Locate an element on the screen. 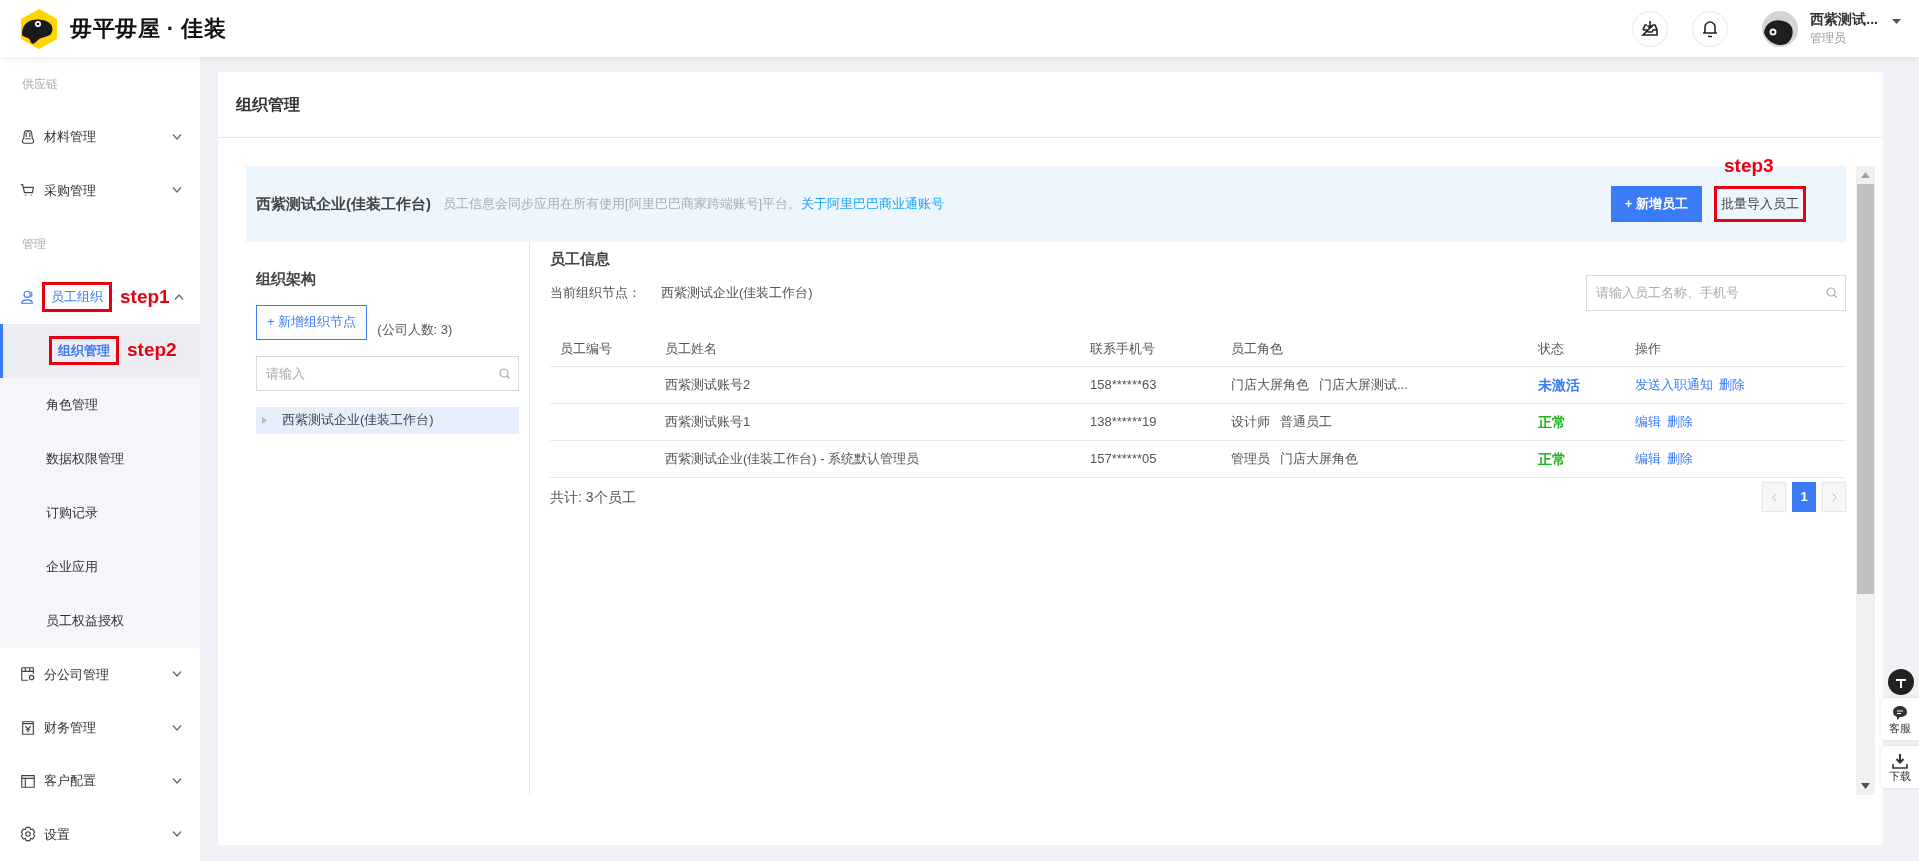 This screenshot has height=861, width=1919. add-node-button: + 新增组织节点 is located at coordinates (312, 322).